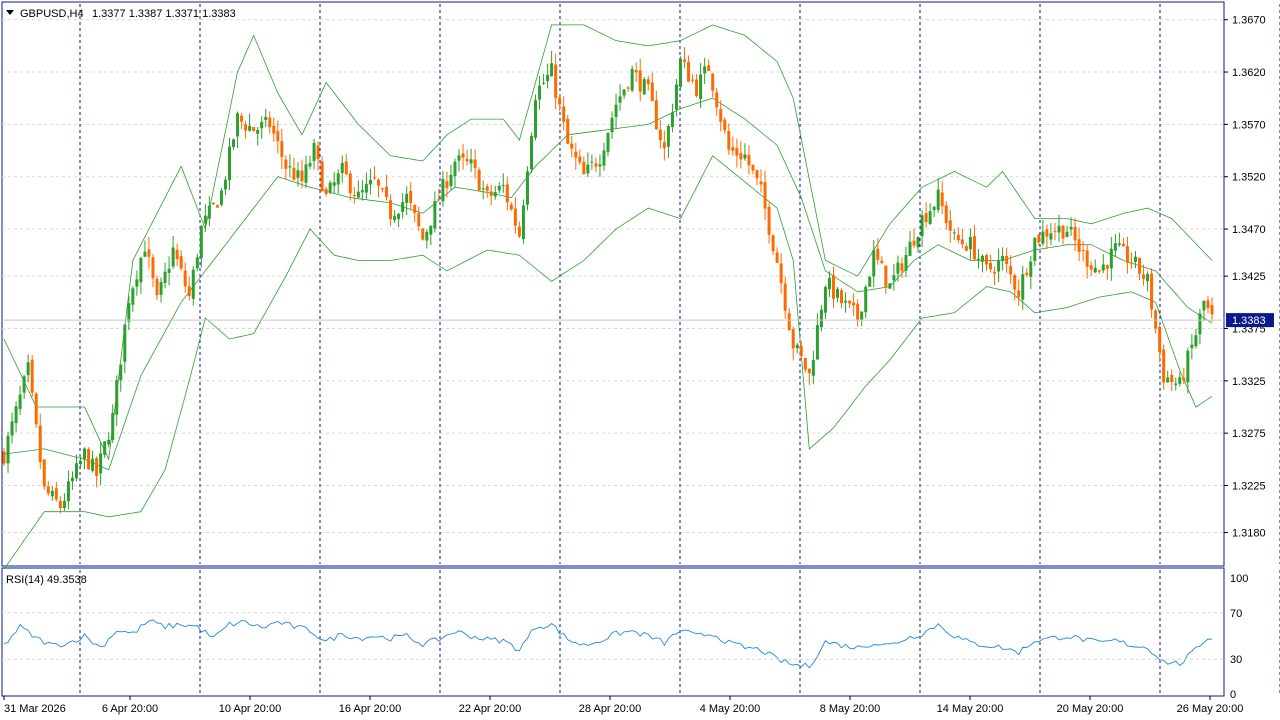 This screenshot has width=1280, height=720. Describe the element at coordinates (1249, 434) in the screenshot. I see `price-tick-label: 1.3275` at that location.